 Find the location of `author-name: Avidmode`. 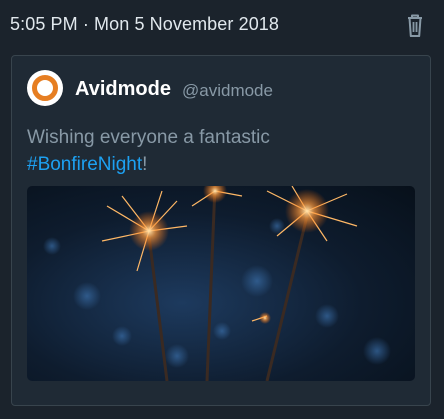

author-name: Avidmode is located at coordinates (123, 89).